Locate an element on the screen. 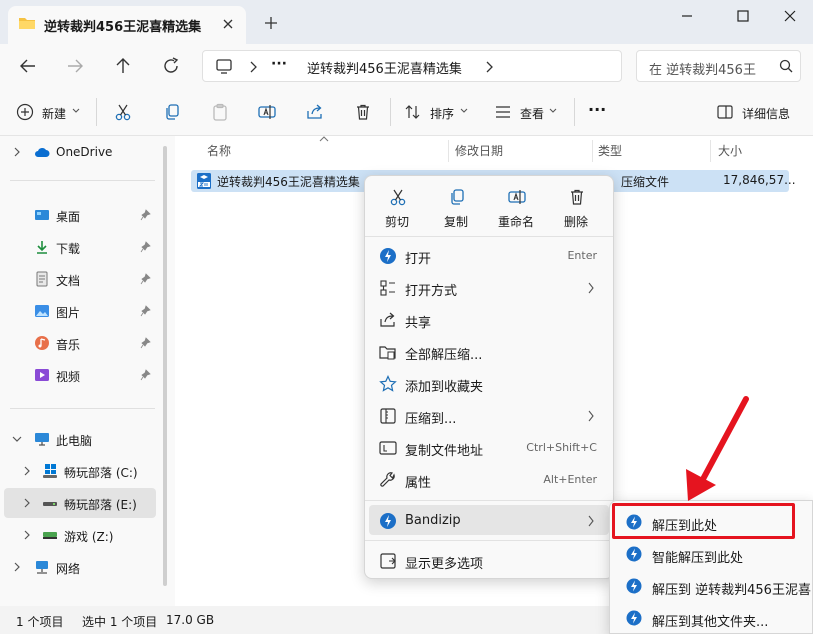 Image resolution: width=813 pixels, height=634 pixels. details-pane-icon is located at coordinates (725, 112).